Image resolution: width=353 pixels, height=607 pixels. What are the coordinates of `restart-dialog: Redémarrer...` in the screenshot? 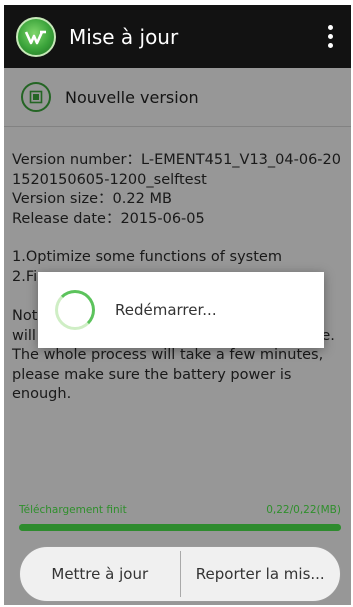 It's located at (181, 310).